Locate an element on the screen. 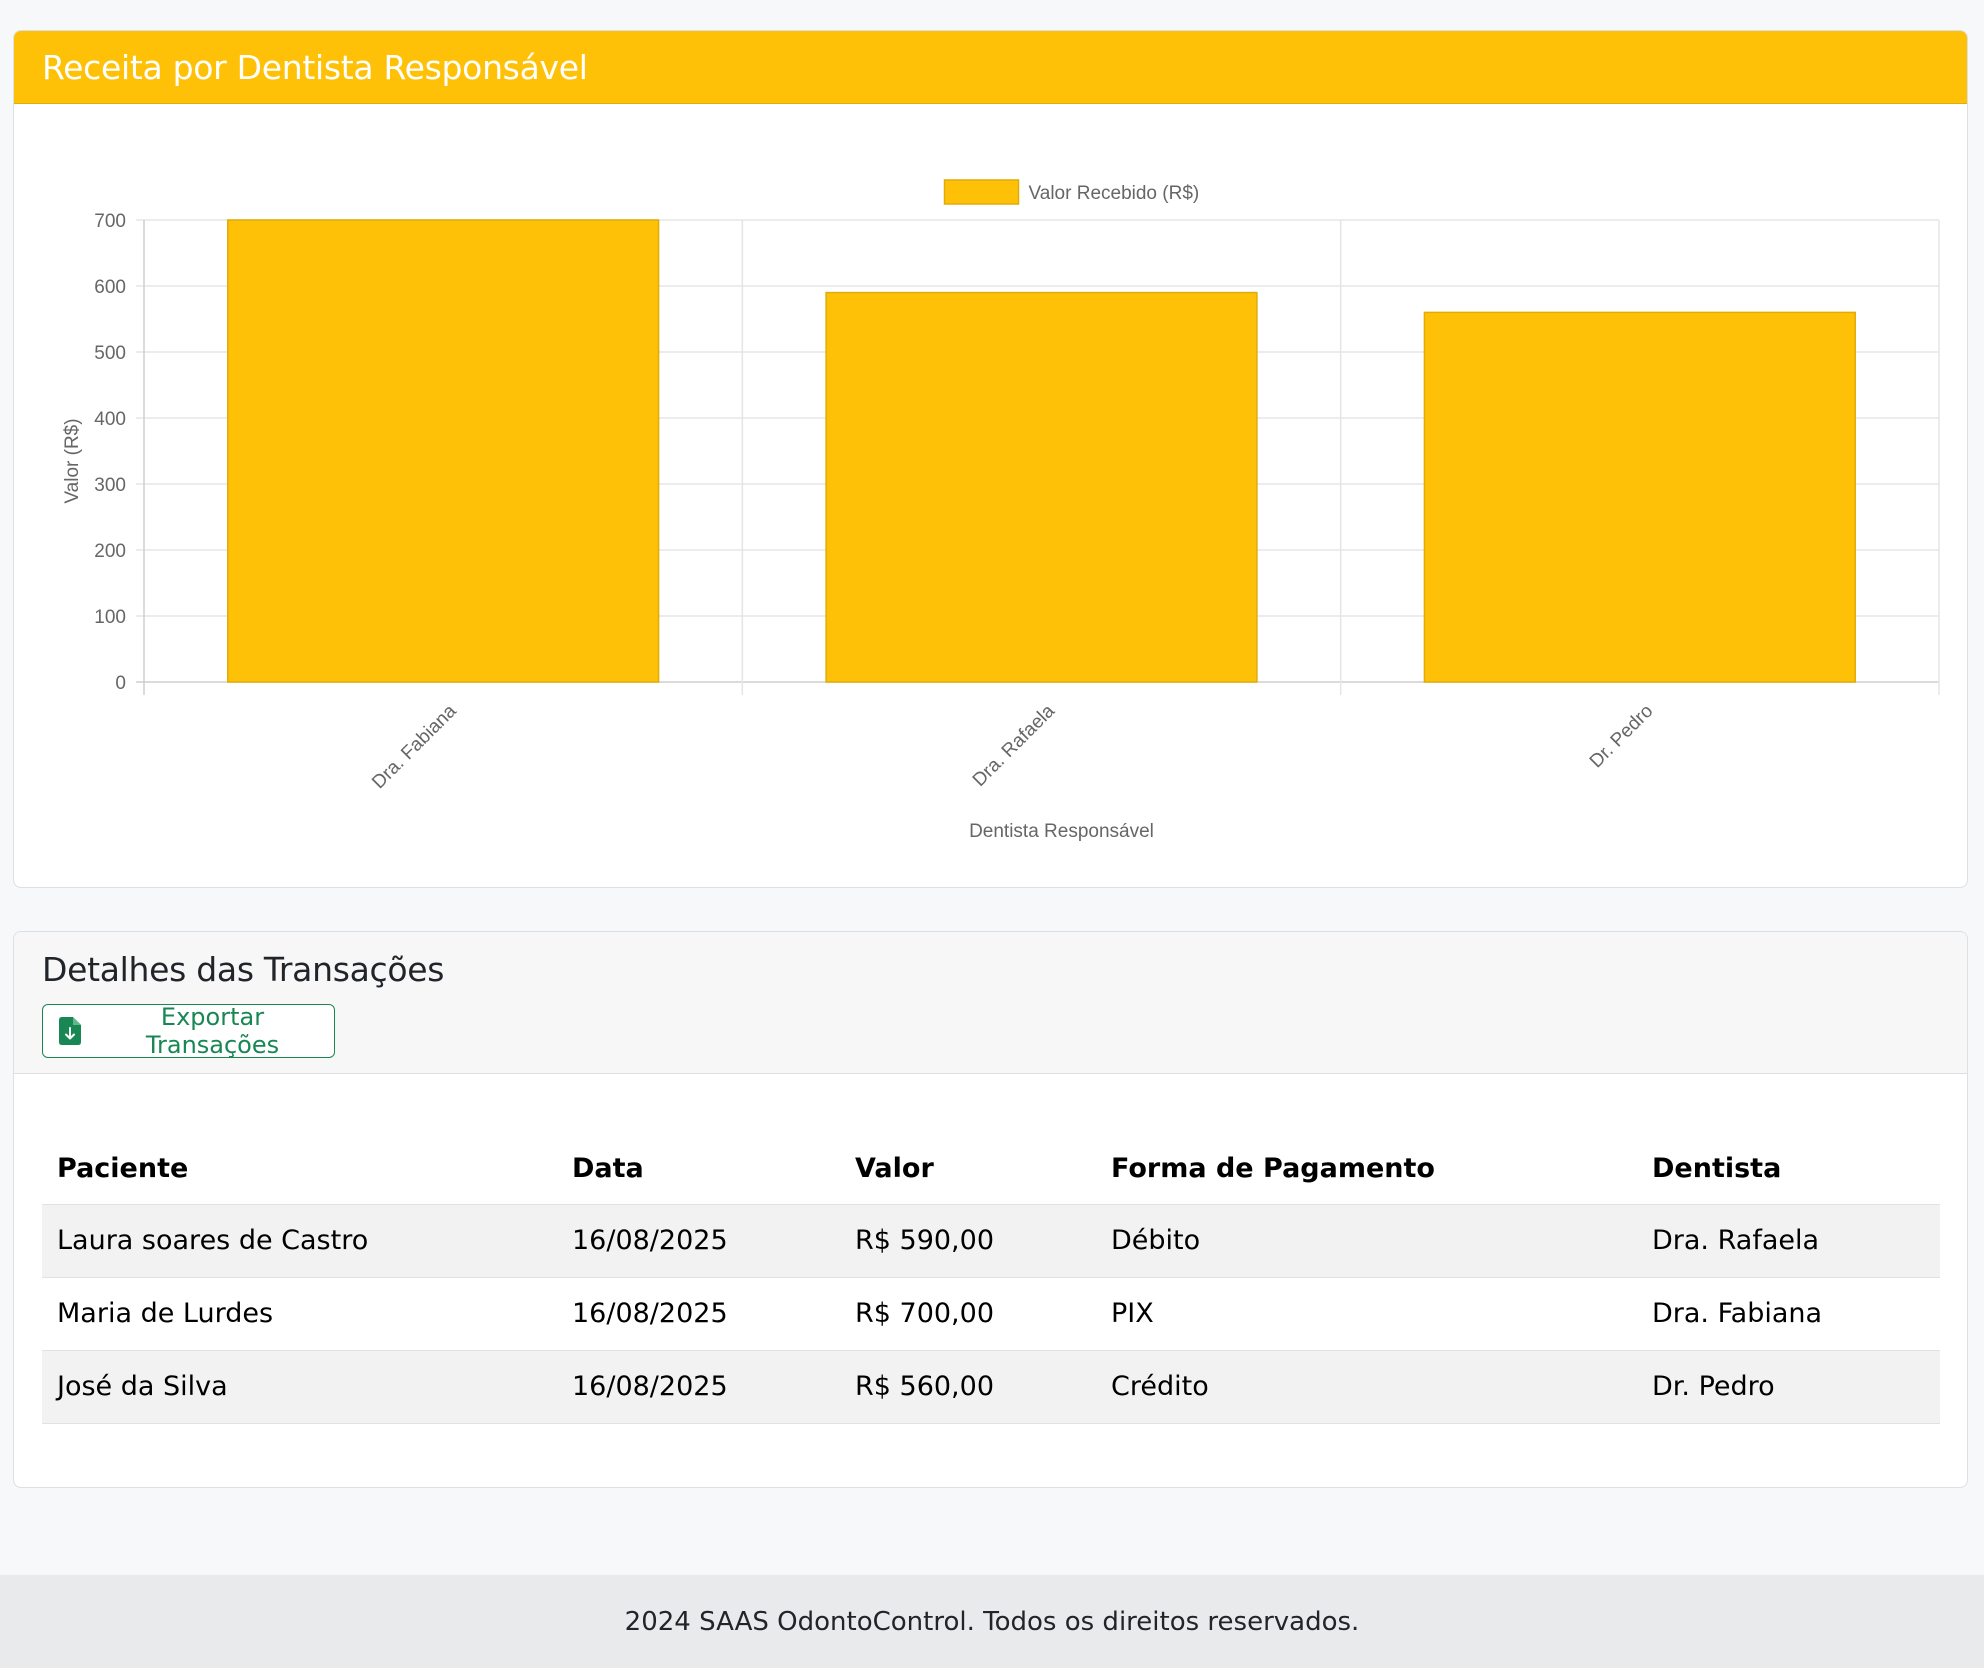 The width and height of the screenshot is (1984, 1668). y-tick-label: 400 is located at coordinates (110, 419).